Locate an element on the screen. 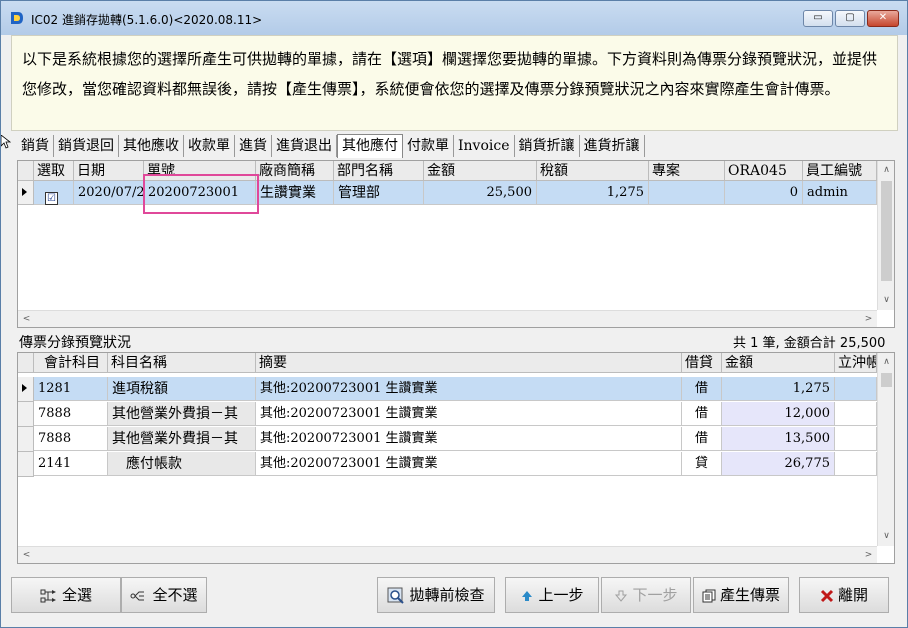 The height and width of the screenshot is (628, 908). precheck-button: 拋轉前檢查 is located at coordinates (436, 595).